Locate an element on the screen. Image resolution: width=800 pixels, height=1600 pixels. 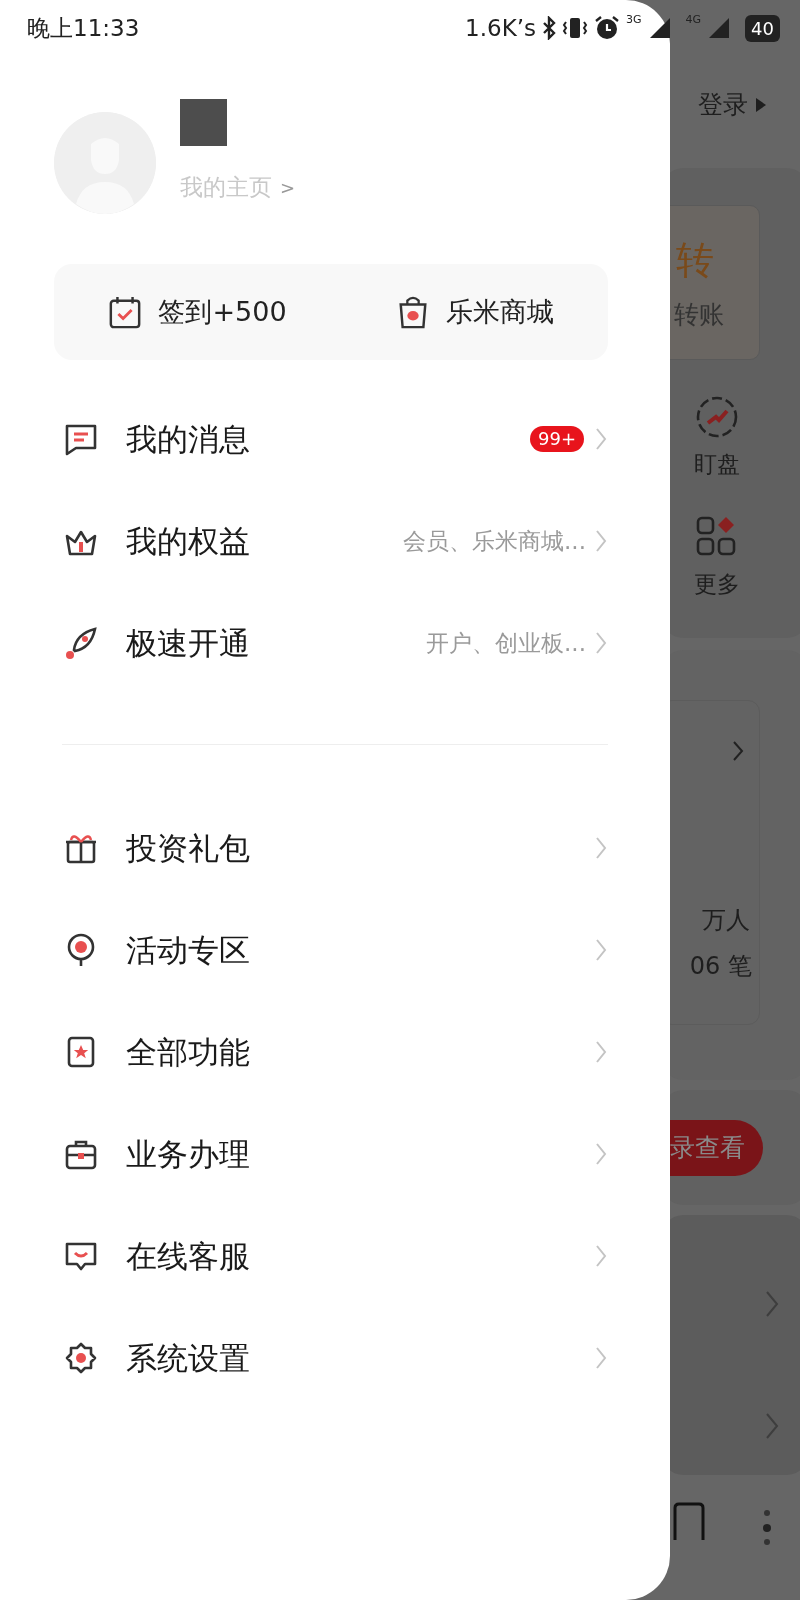
settings-icon is located at coordinates (81, 1358).